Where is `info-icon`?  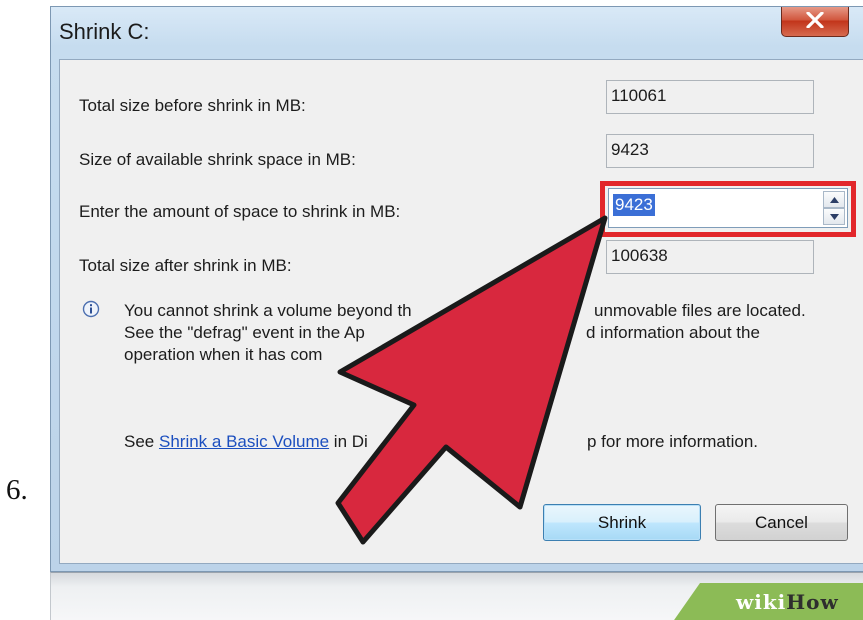
info-icon is located at coordinates (91, 309).